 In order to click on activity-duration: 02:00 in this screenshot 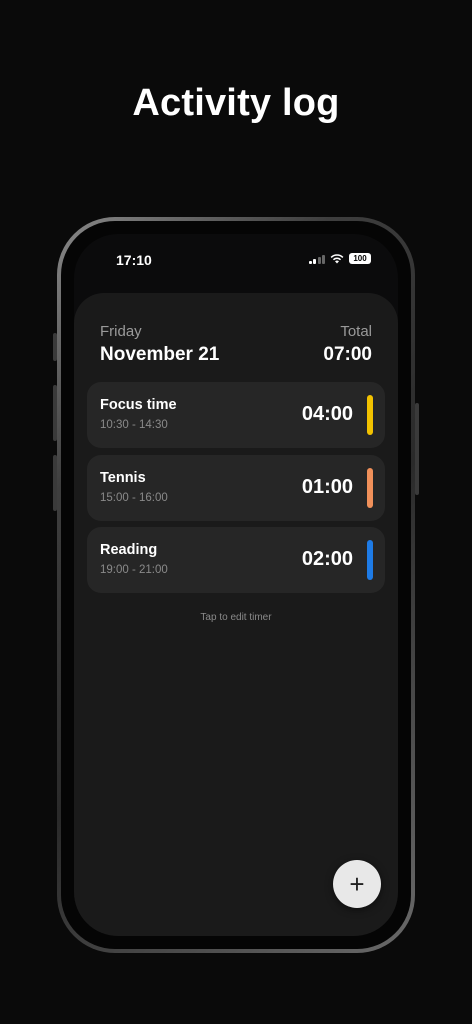, I will do `click(327, 559)`.